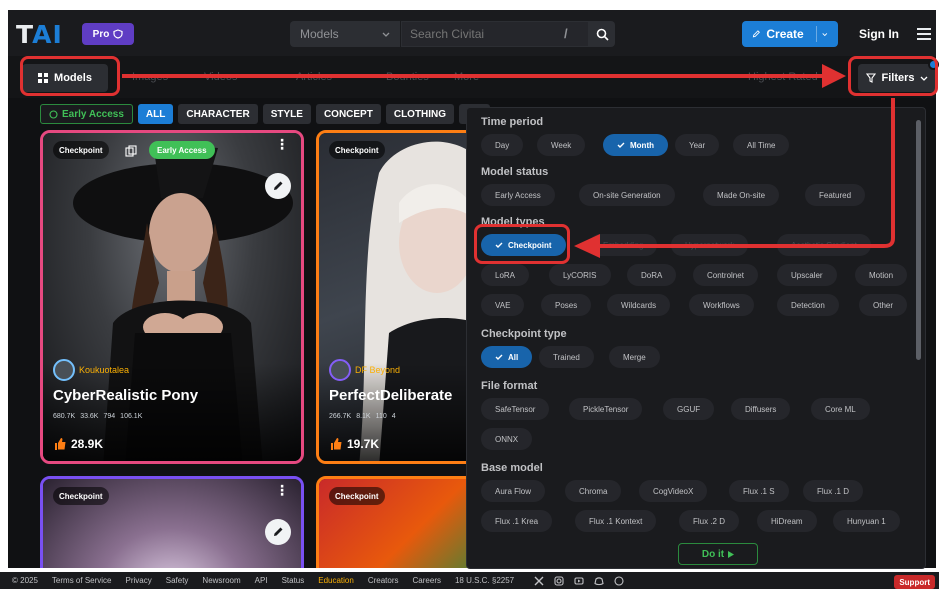 This screenshot has width=939, height=589. Describe the element at coordinates (602, 34) in the screenshot. I see `search-button` at that location.